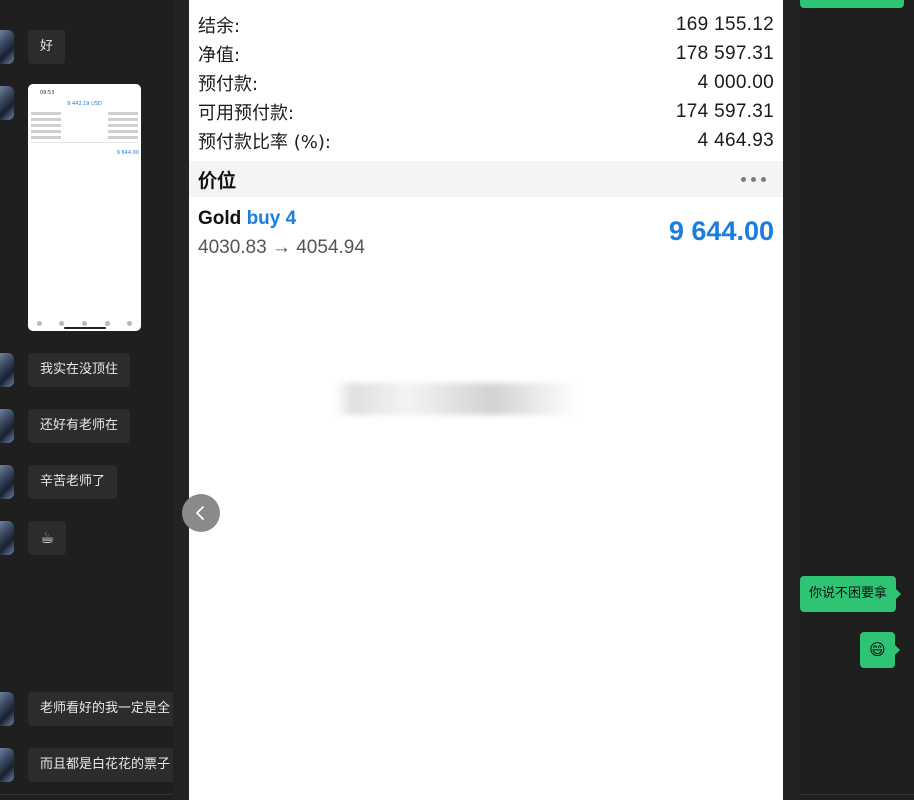  Describe the element at coordinates (84, 207) in the screenshot. I see `screenshot-thumbnail: 09:53 9 442.19 USD 9 644.00` at that location.